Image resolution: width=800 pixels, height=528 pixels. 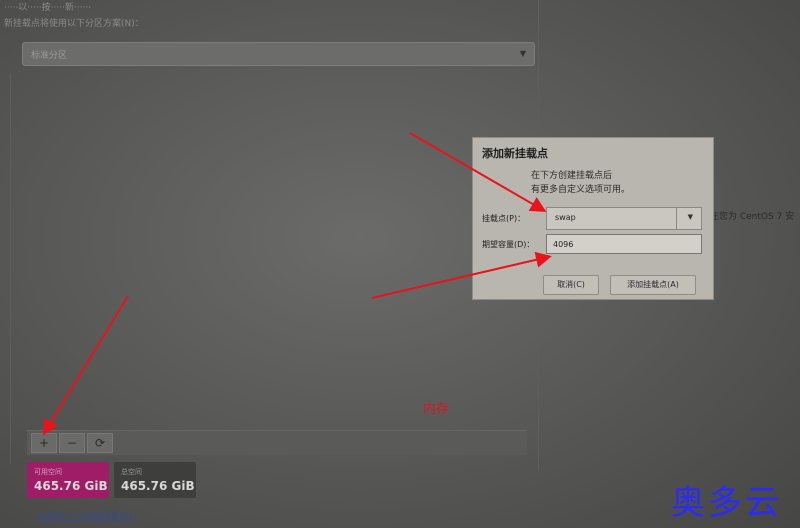 I want to click on capacity-label: 期望容量(D)：, so click(x=508, y=244).